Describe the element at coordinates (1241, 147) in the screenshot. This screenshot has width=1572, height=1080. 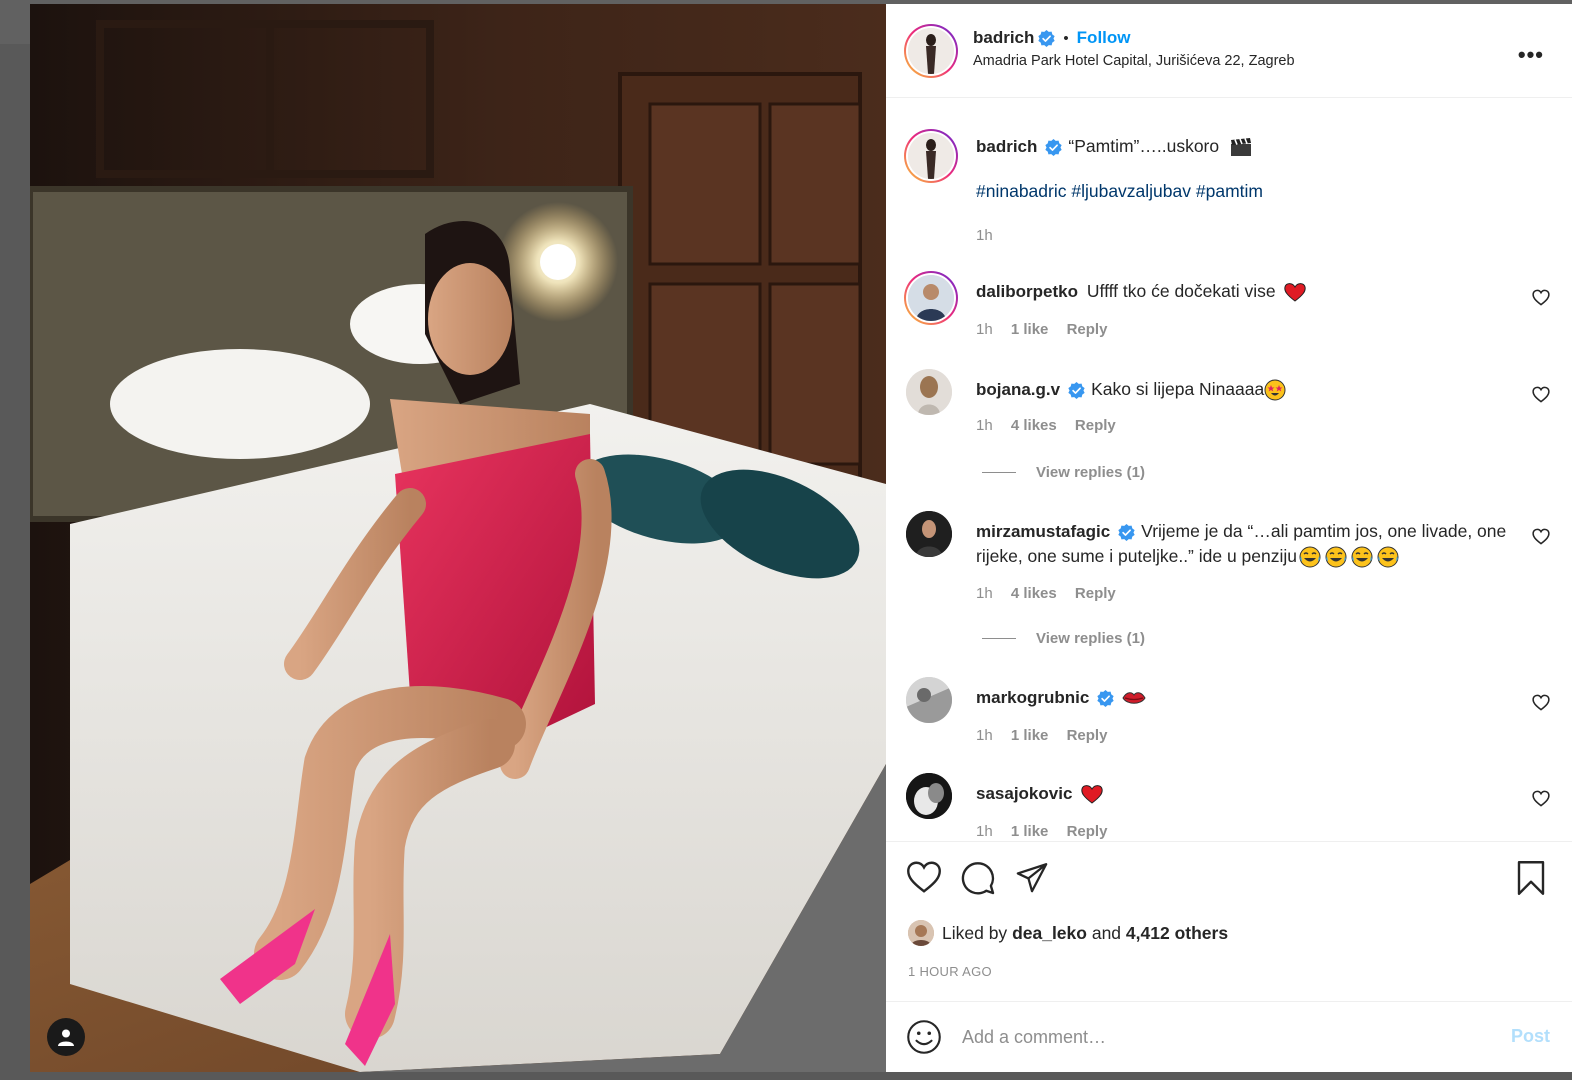
I see `clapperboard-icon` at that location.